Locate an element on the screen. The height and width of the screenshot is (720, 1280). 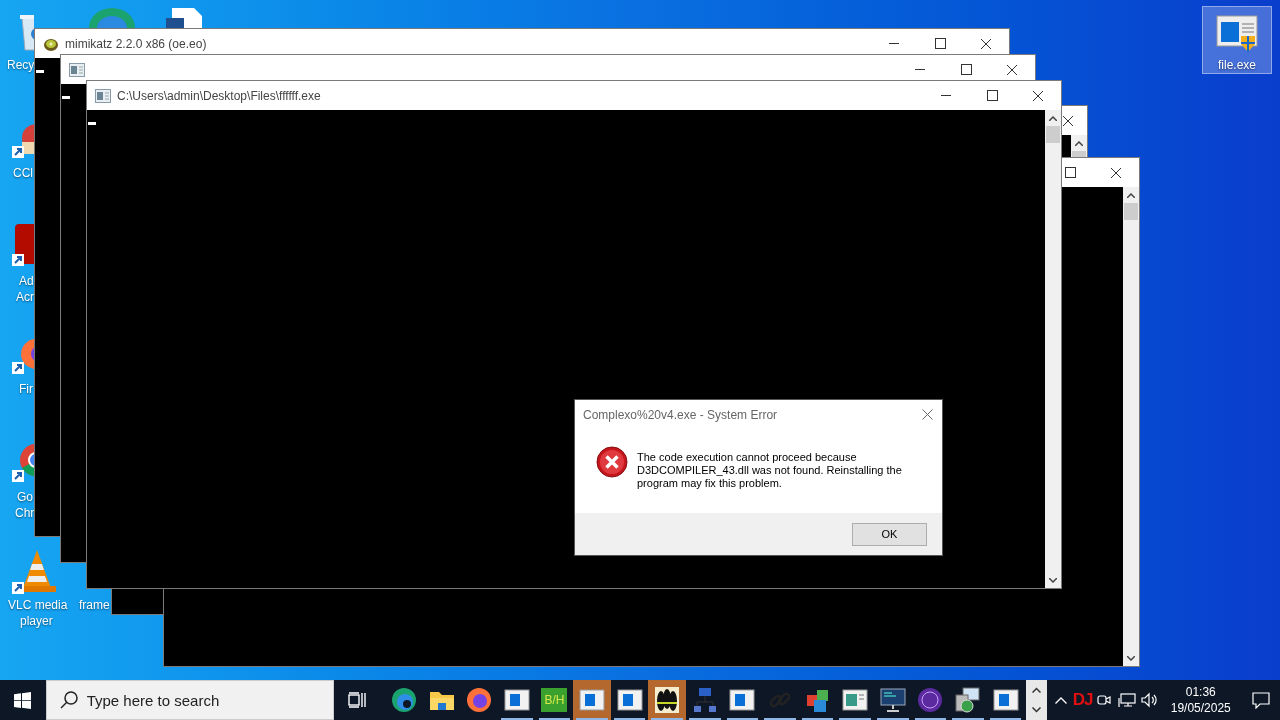
window-title: mimikatz 2.2.0 x86 (oe.eo) is located at coordinates (136, 44).